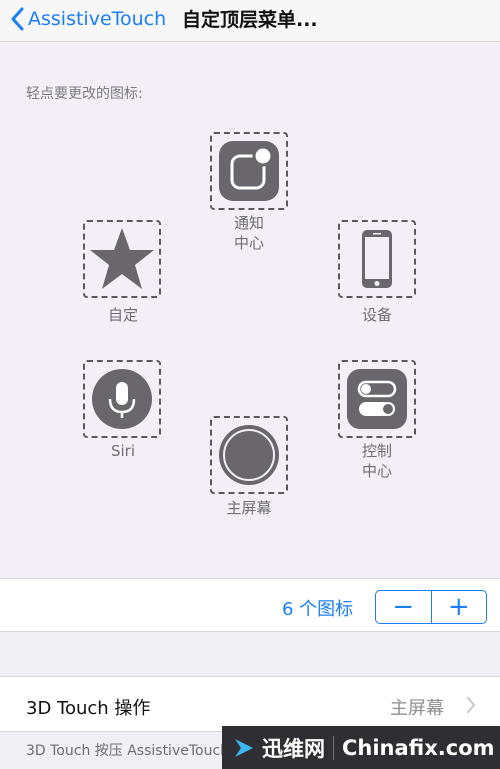 This screenshot has width=500, height=769. What do you see at coordinates (123, 451) in the screenshot?
I see `slot-label-siri: Siri` at bounding box center [123, 451].